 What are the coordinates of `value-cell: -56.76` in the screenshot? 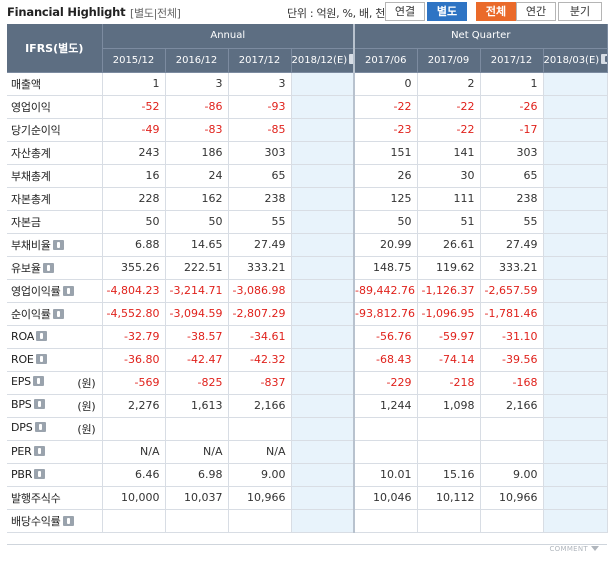 It's located at (386, 337).